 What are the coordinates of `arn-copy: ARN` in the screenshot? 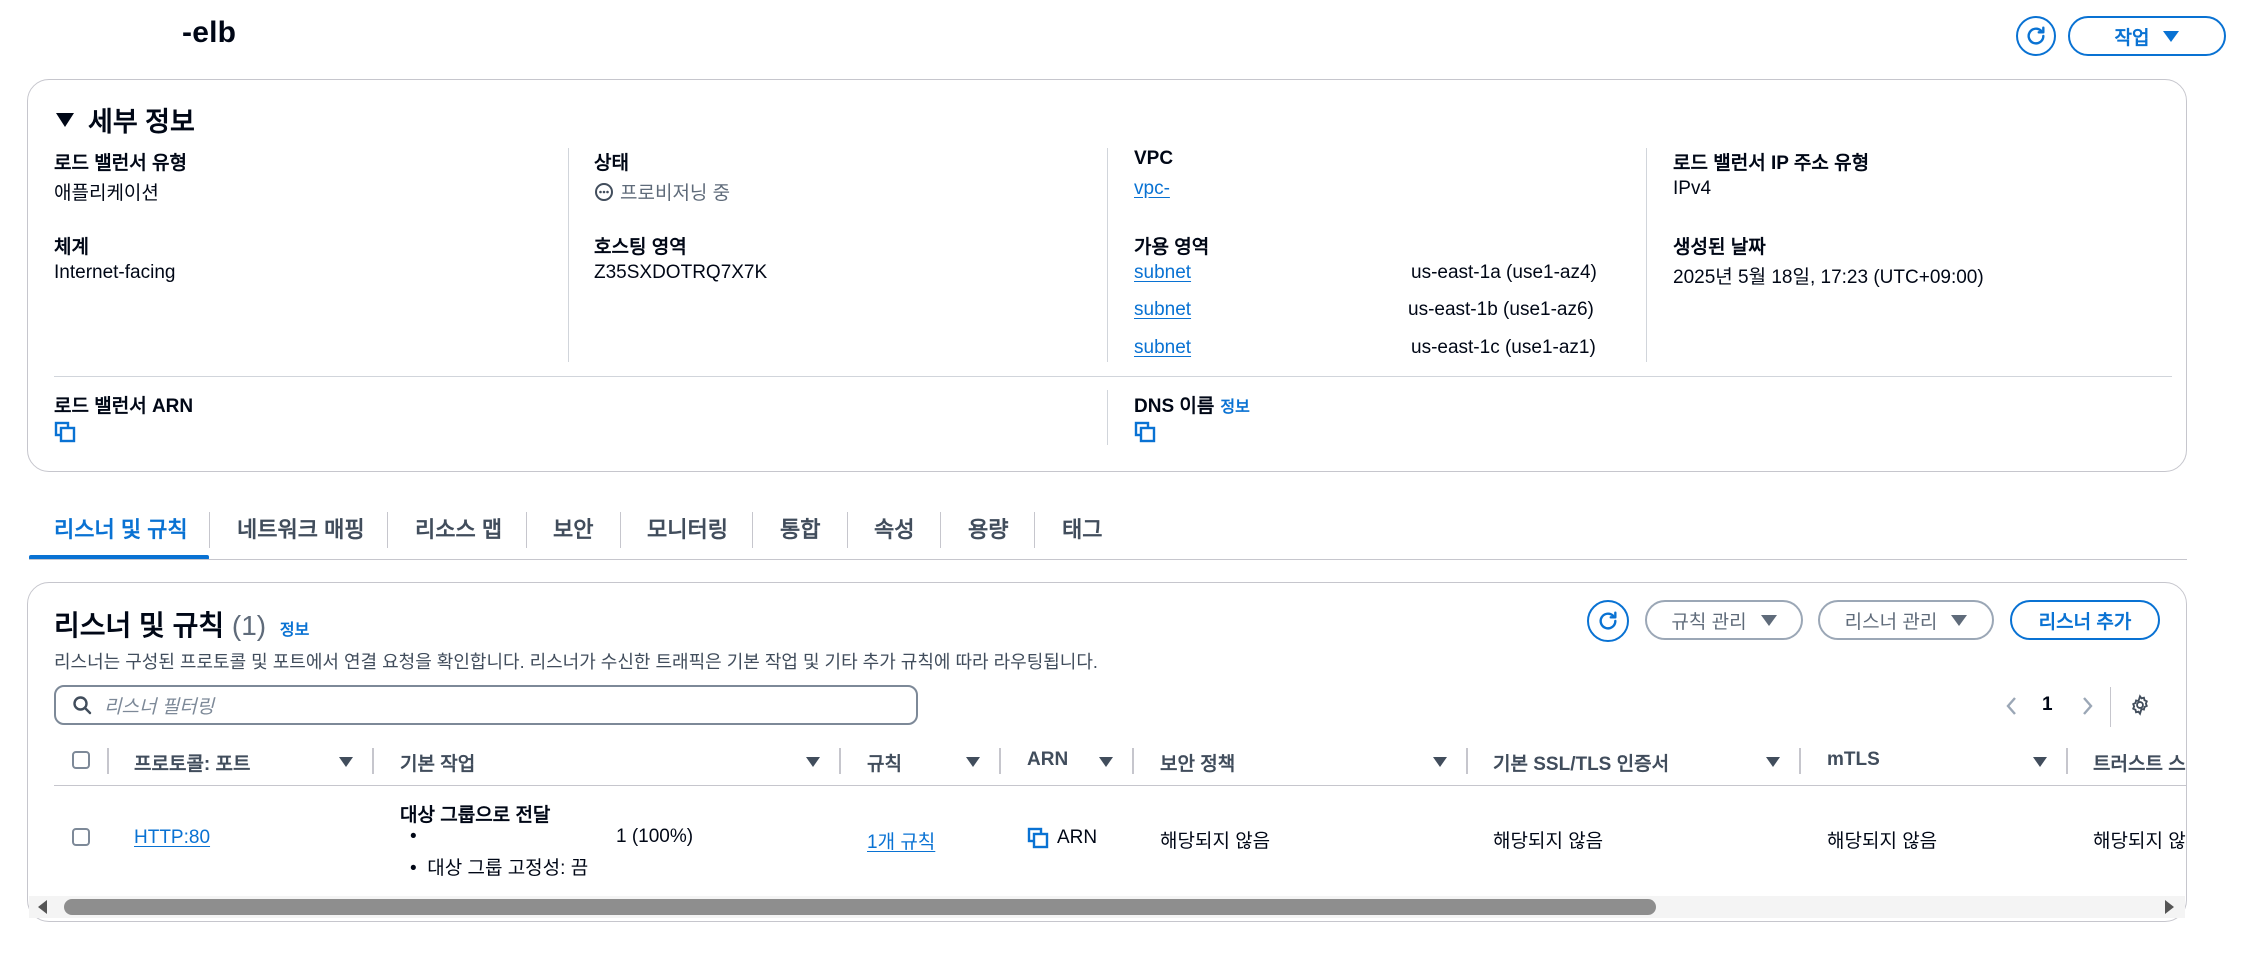 It's located at (1062, 838).